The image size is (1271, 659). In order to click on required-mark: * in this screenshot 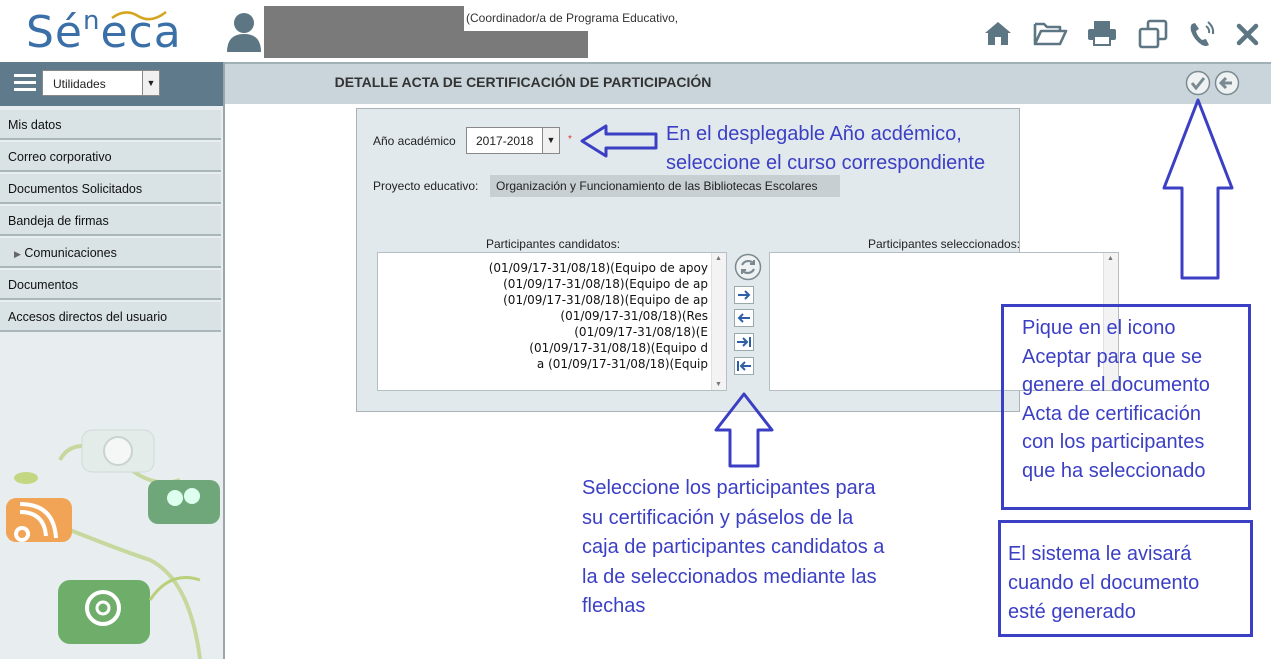, I will do `click(570, 139)`.